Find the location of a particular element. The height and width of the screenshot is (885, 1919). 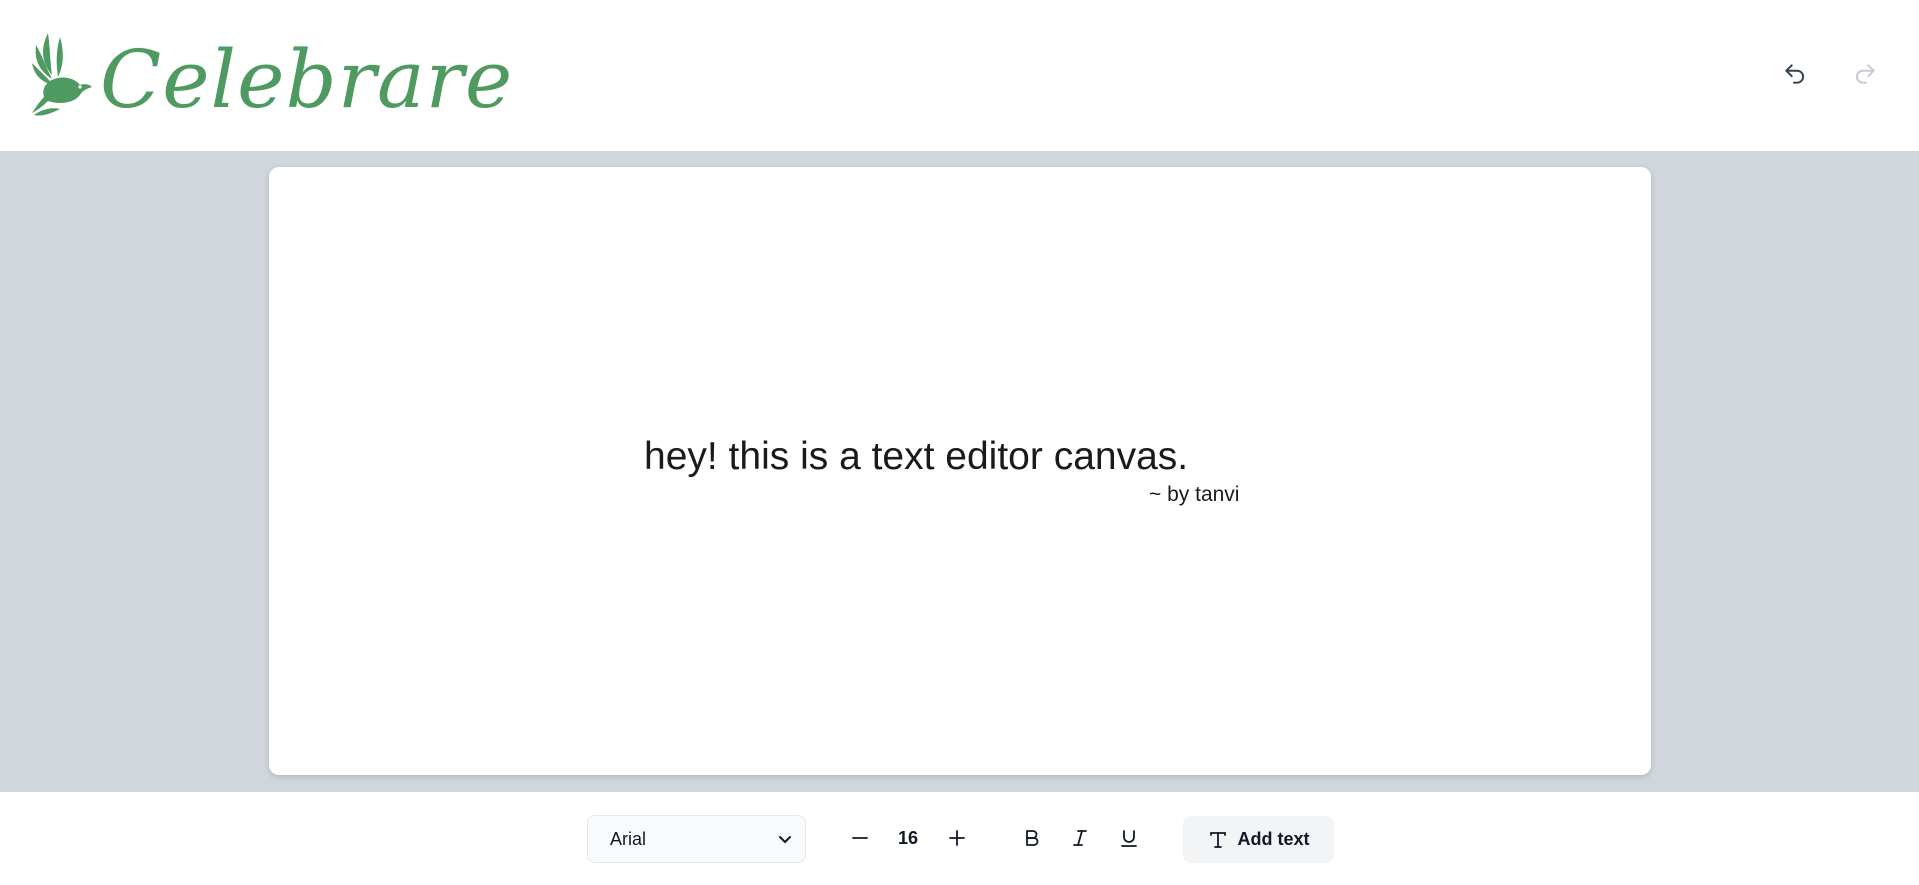

decrease-font-size-button is located at coordinates (860, 838).